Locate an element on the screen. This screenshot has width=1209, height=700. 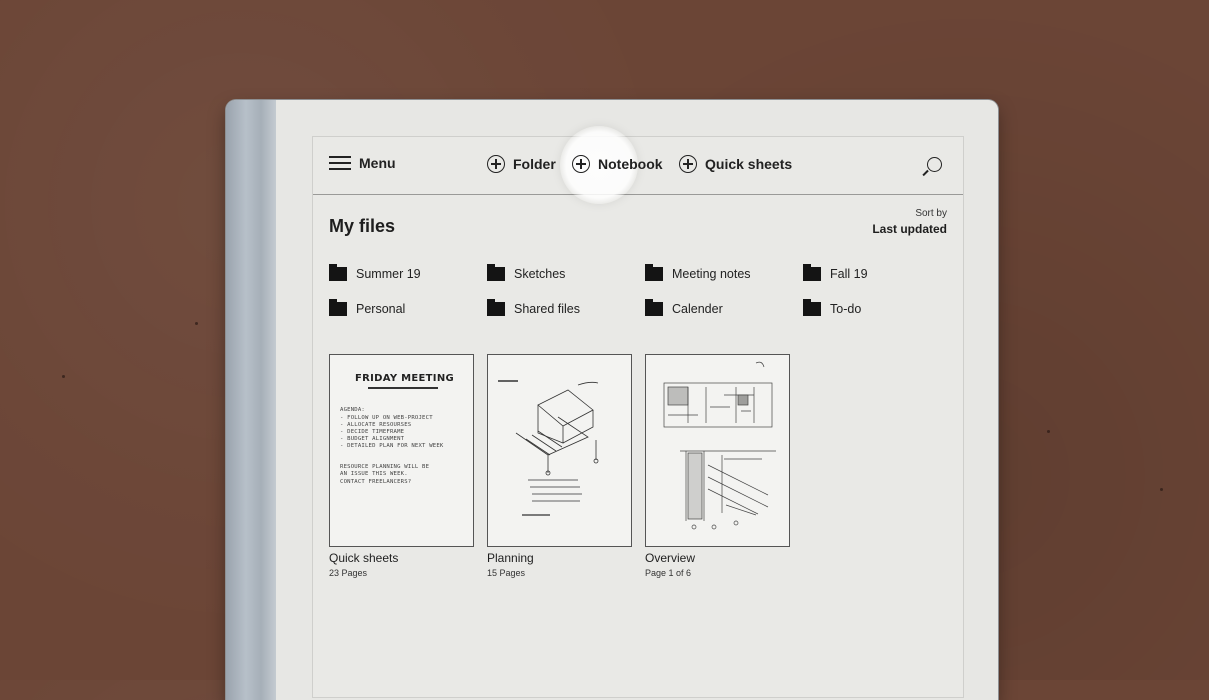
sketch-line: CONTACT FREELANCERS? is located at coordinates (376, 482).